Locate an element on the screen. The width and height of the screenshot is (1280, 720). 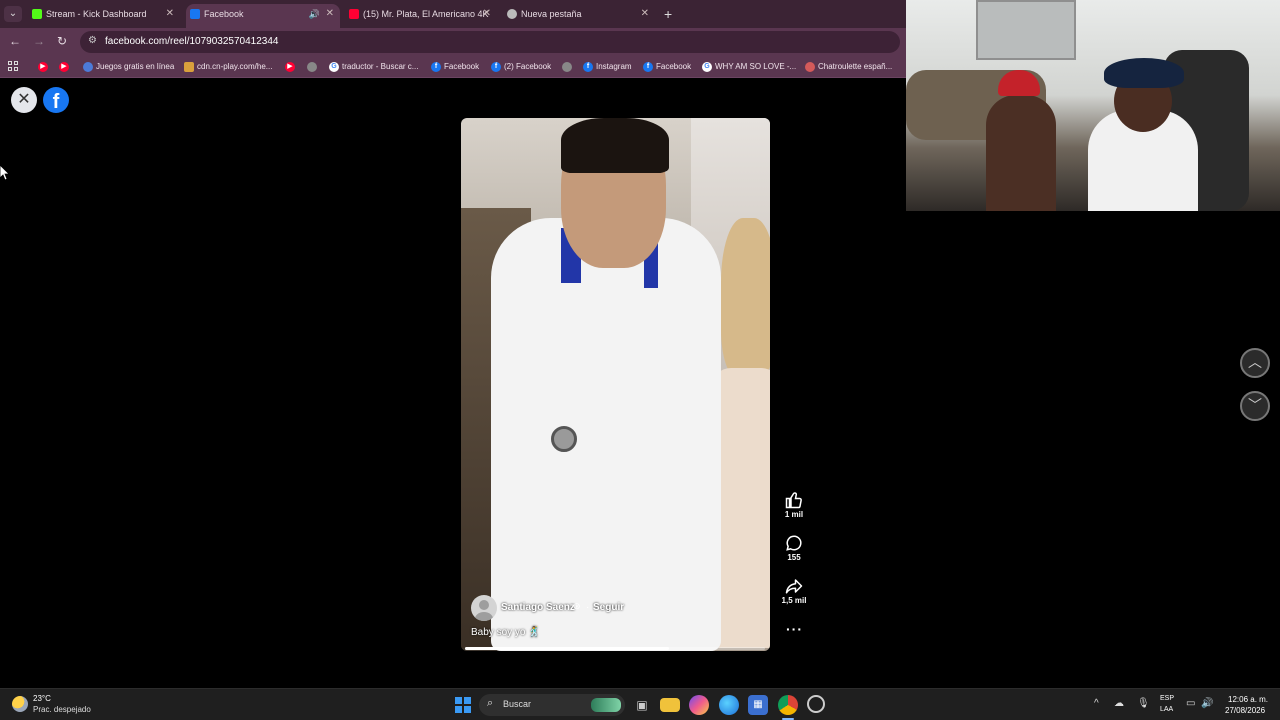
youtube-icon: ▶ is located at coordinates (290, 67).